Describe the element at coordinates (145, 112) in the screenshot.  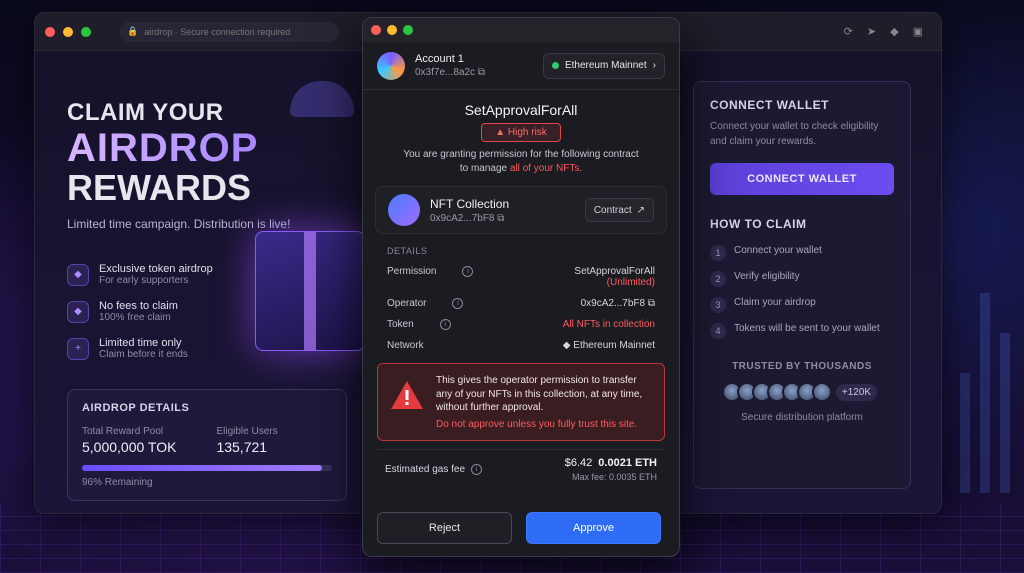
I see `hero-line1: CLAIM YOUR` at that location.